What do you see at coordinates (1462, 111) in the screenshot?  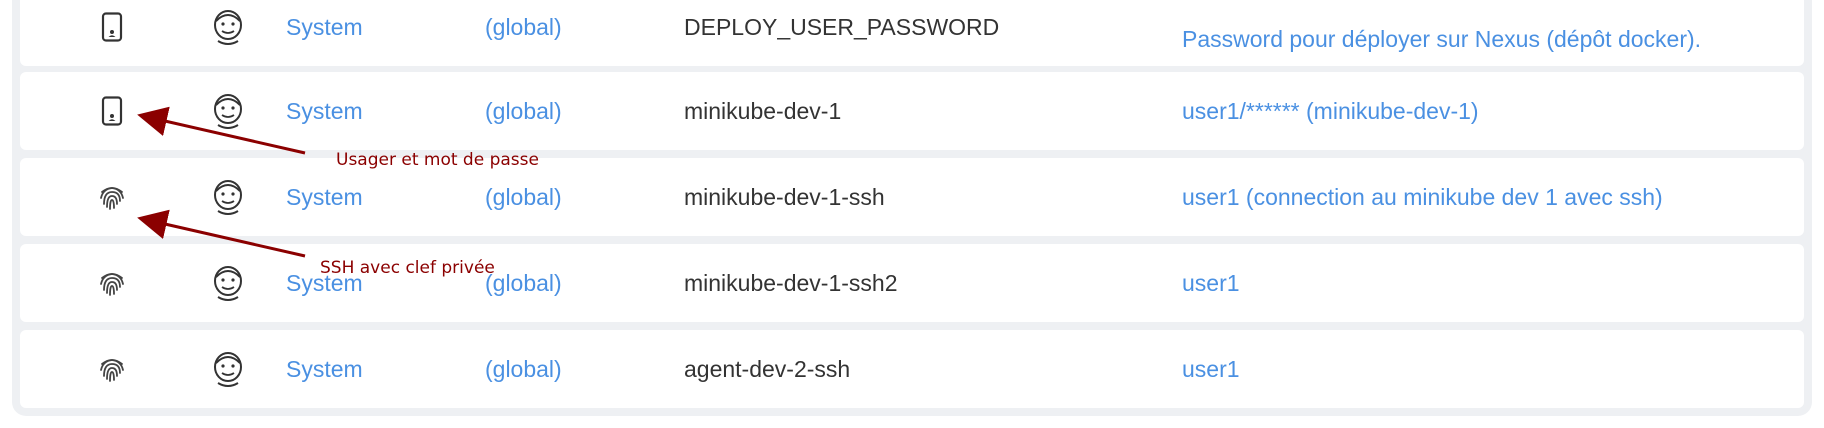 I see `credential-description-link: user1/****** (minikube-dev-1)` at bounding box center [1462, 111].